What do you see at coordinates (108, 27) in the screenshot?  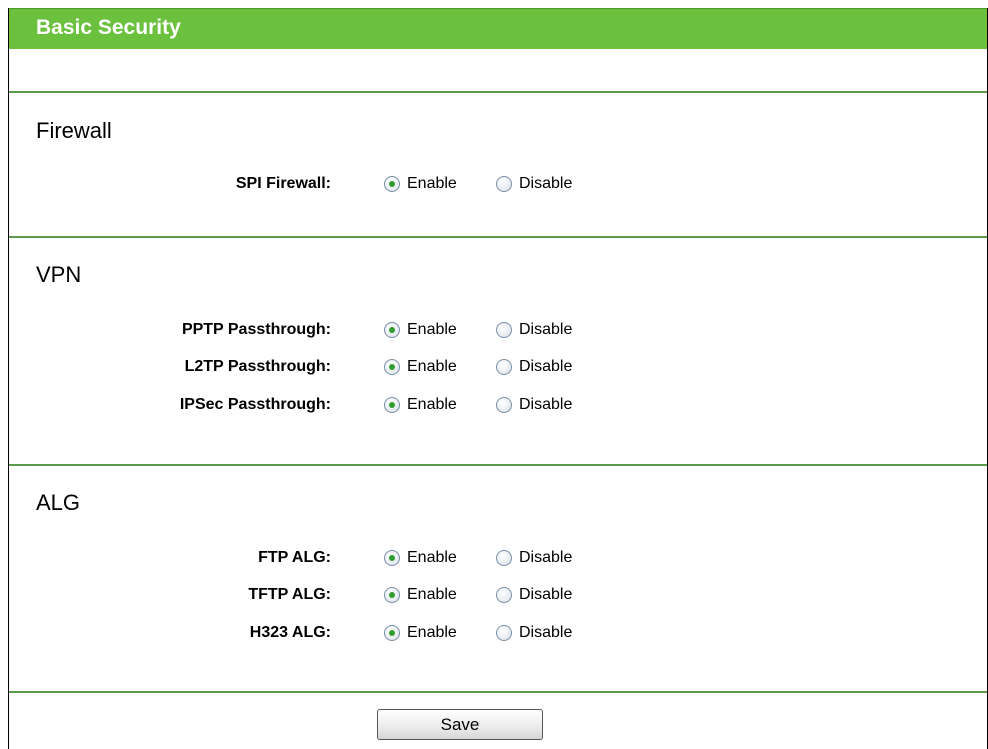 I see `page-title: Basic Security` at bounding box center [108, 27].